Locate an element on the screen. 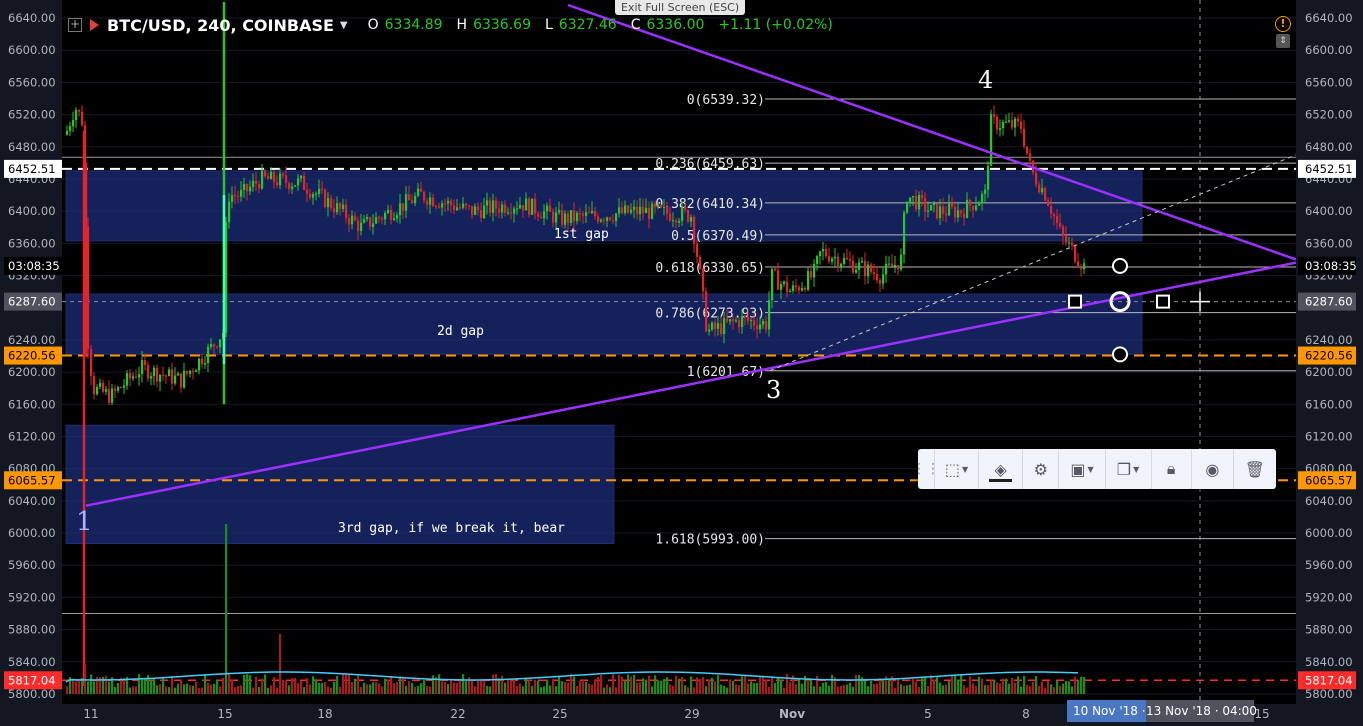 This screenshot has height=726, width=1363. crosshair-time-tag: 10 Nov '18 · 20:00 is located at coordinates (1110, 711).